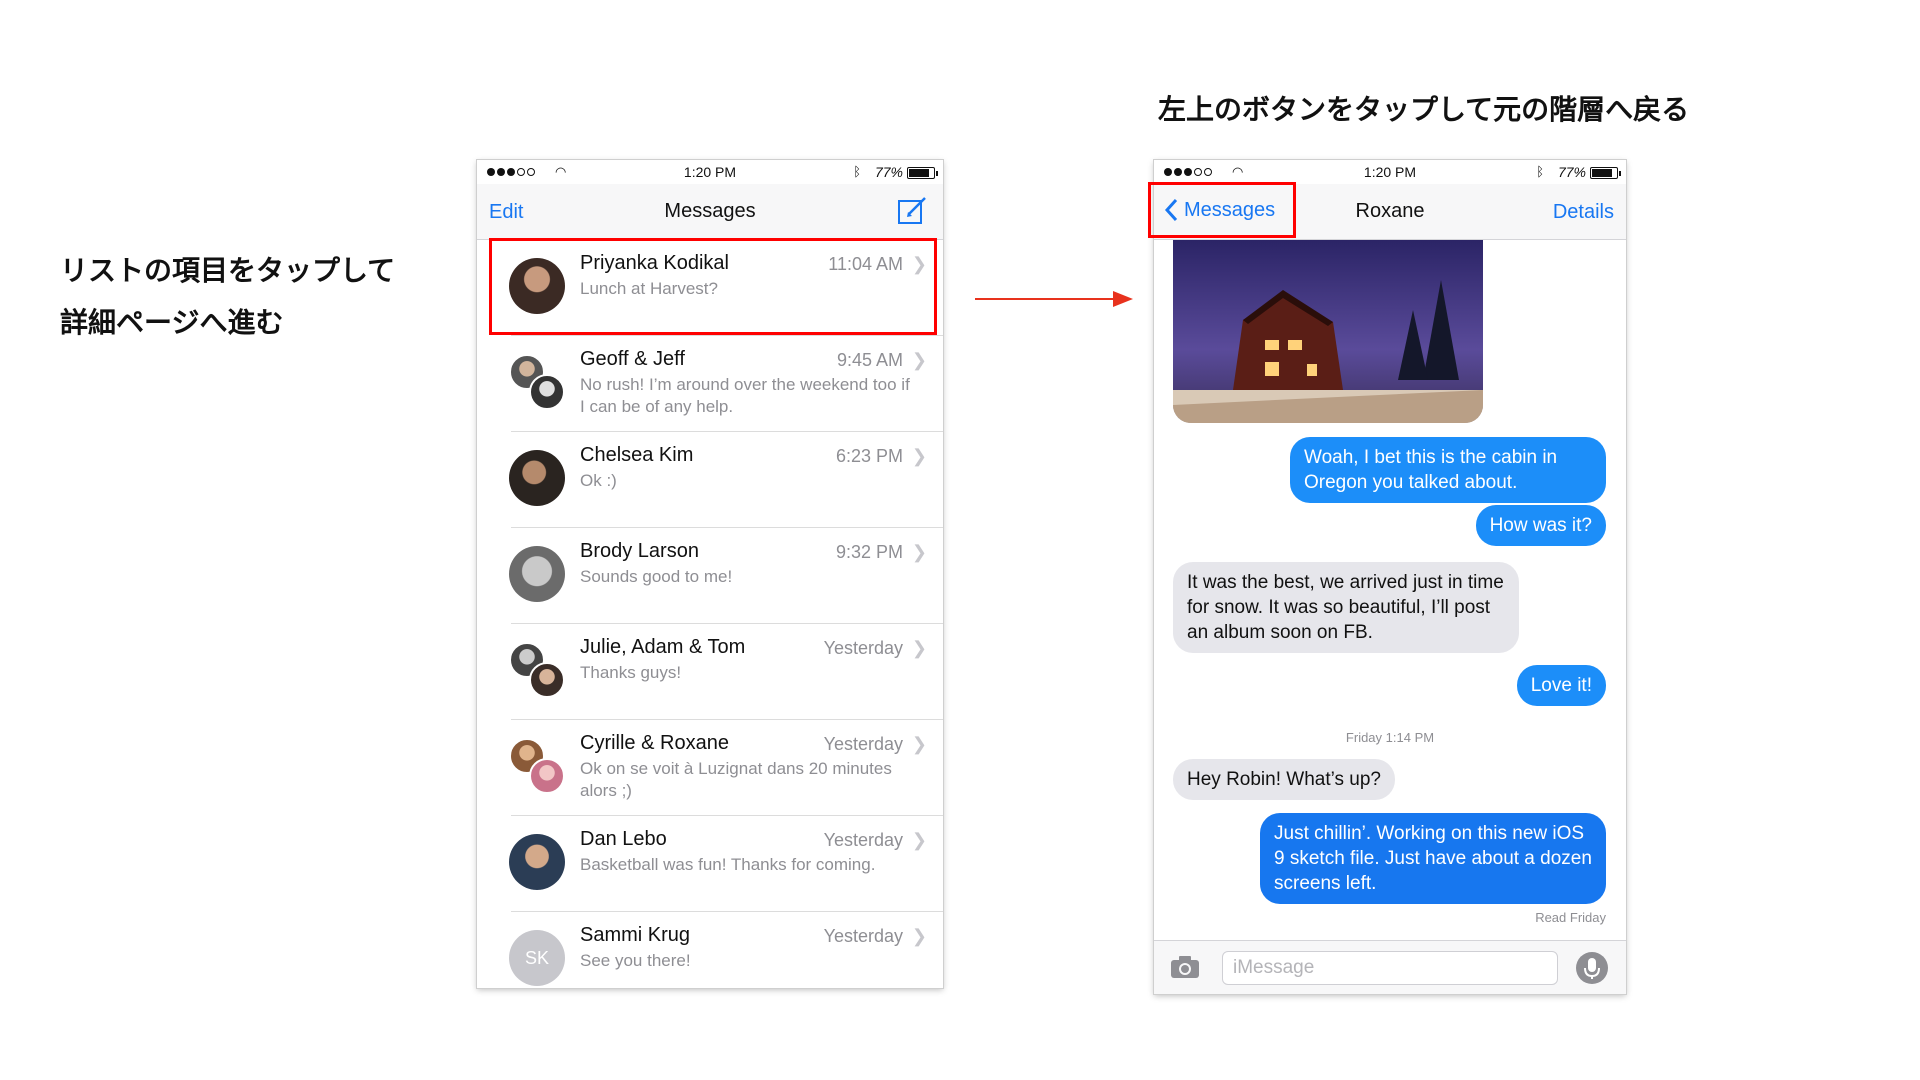 The image size is (1920, 1080). Describe the element at coordinates (639, 551) in the screenshot. I see `contact-name: Brody Larson` at that location.